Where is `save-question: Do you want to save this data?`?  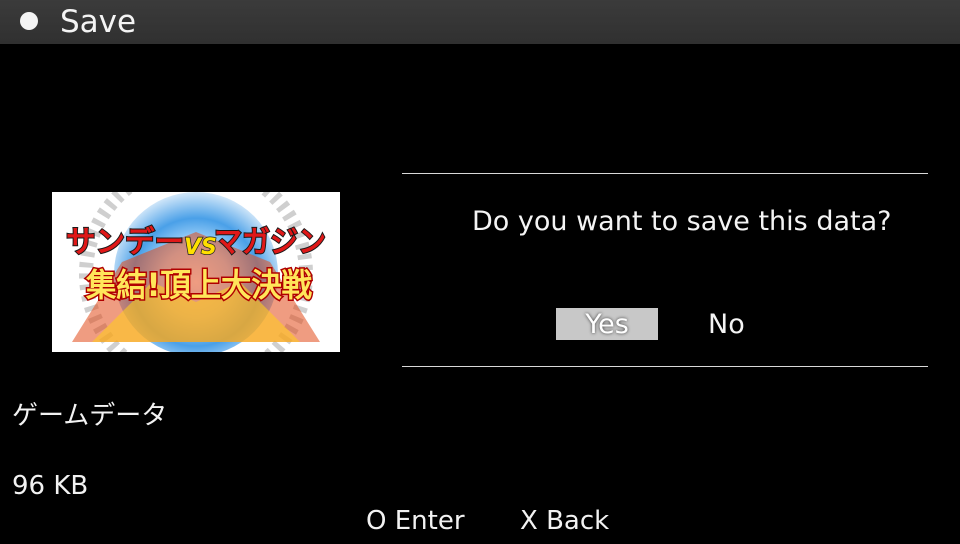 save-question: Do you want to save this data? is located at coordinates (682, 221).